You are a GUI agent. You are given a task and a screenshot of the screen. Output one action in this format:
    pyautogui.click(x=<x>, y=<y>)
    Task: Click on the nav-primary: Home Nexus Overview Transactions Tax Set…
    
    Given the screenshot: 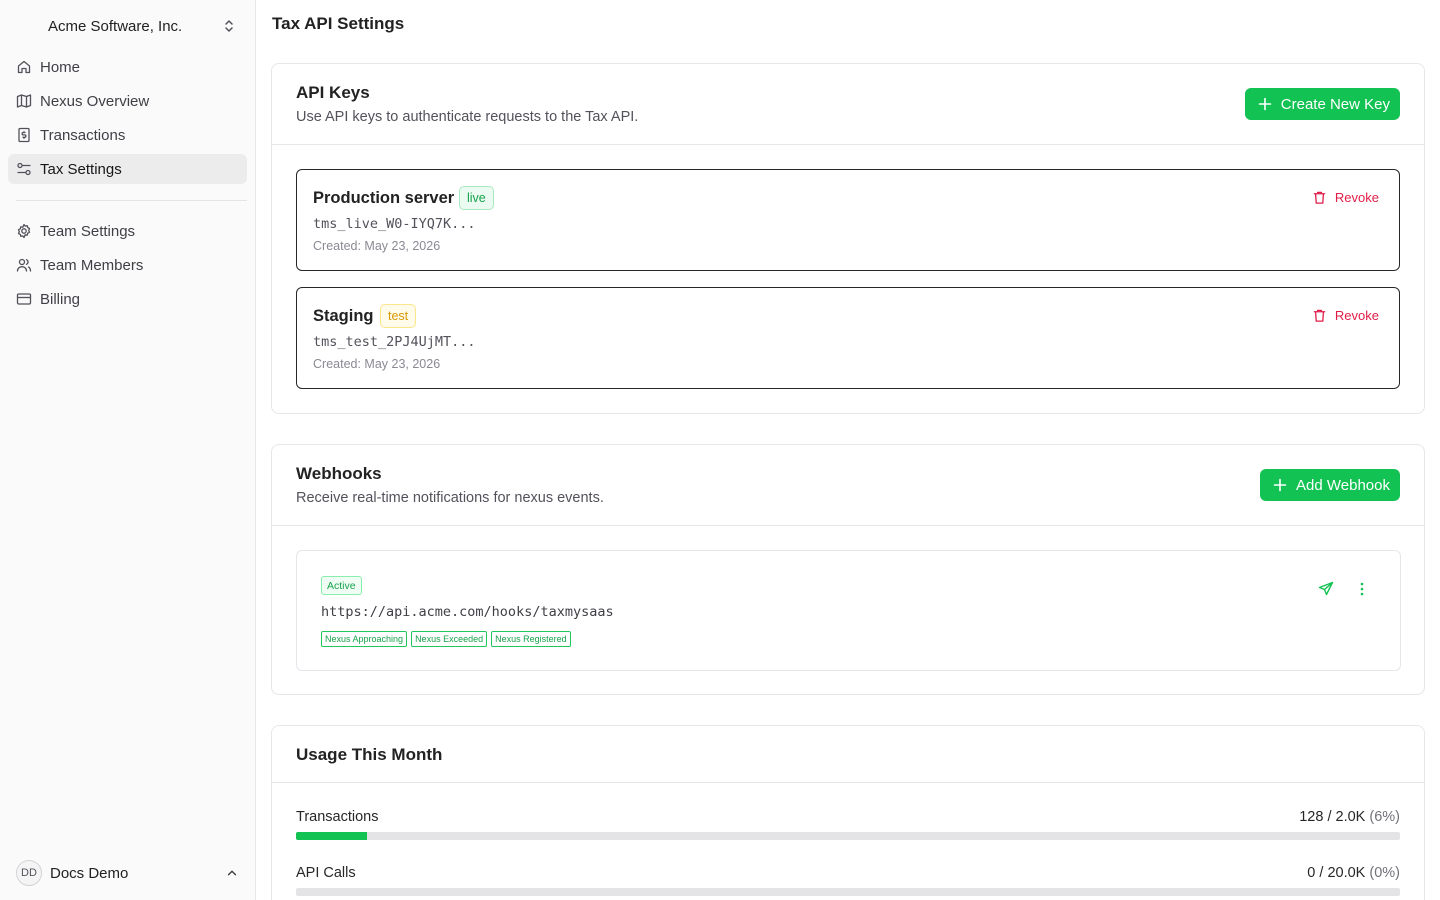 What is the action you would take?
    pyautogui.click(x=127, y=120)
    